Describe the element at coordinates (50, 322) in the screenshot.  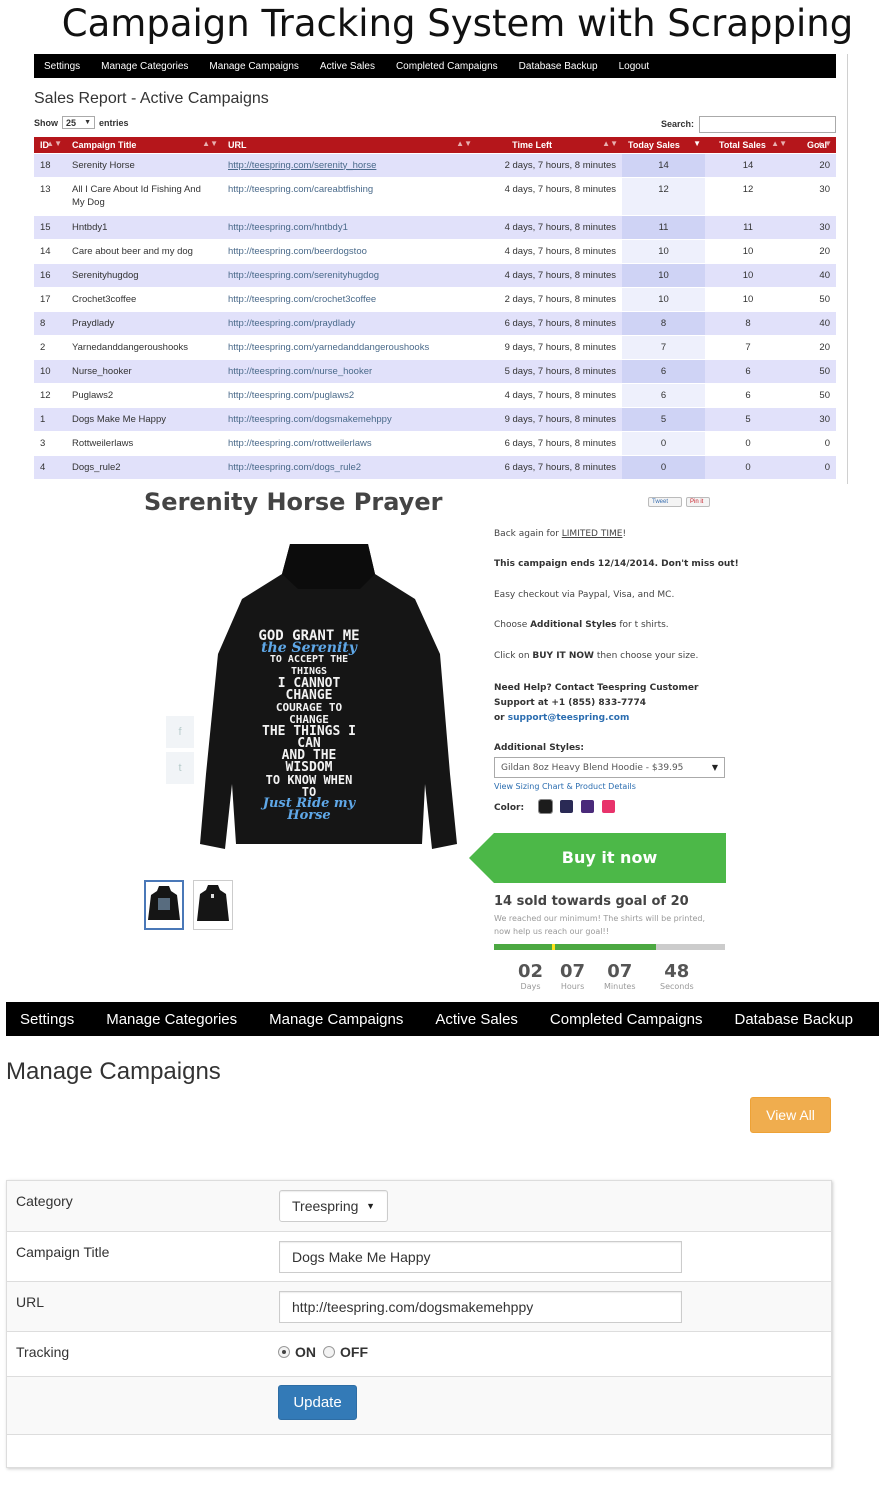
I see `cell-id: 8` at that location.